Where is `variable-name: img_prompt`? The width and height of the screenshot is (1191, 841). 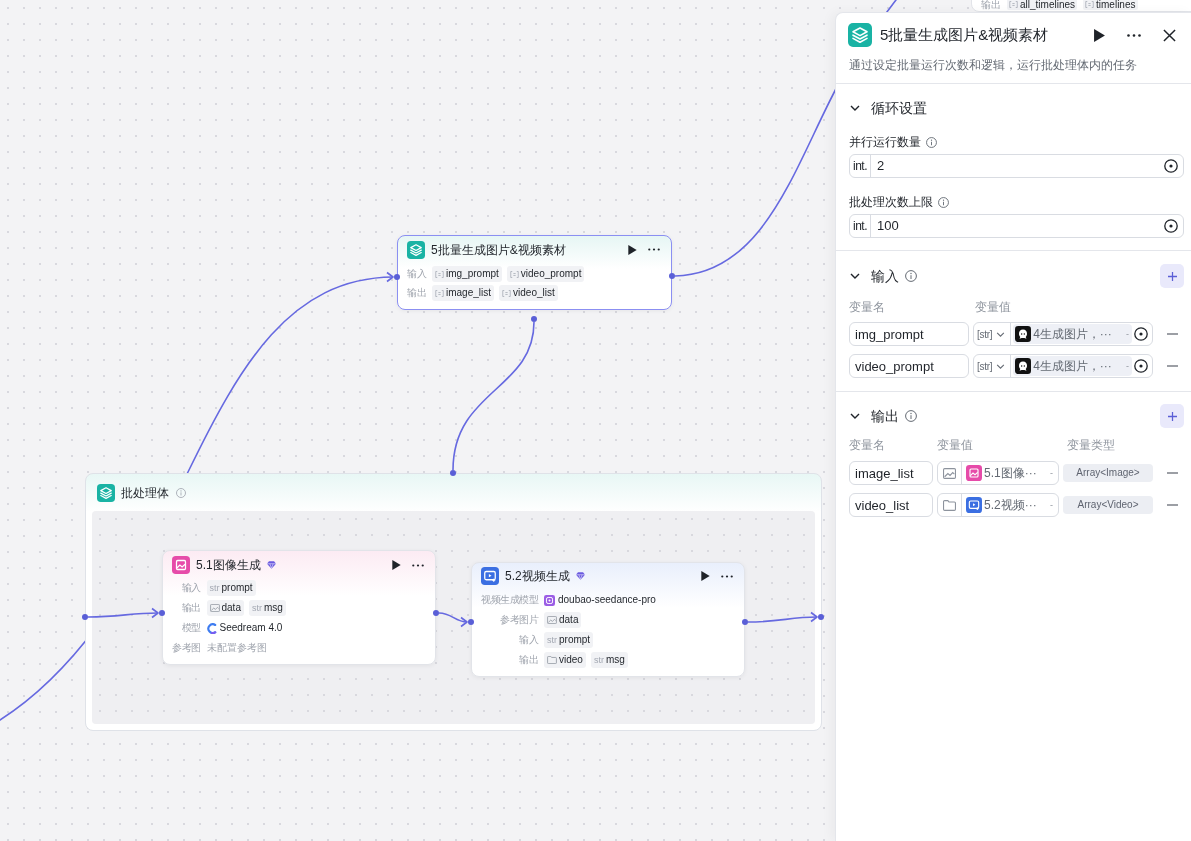
variable-name: img_prompt is located at coordinates (472, 274).